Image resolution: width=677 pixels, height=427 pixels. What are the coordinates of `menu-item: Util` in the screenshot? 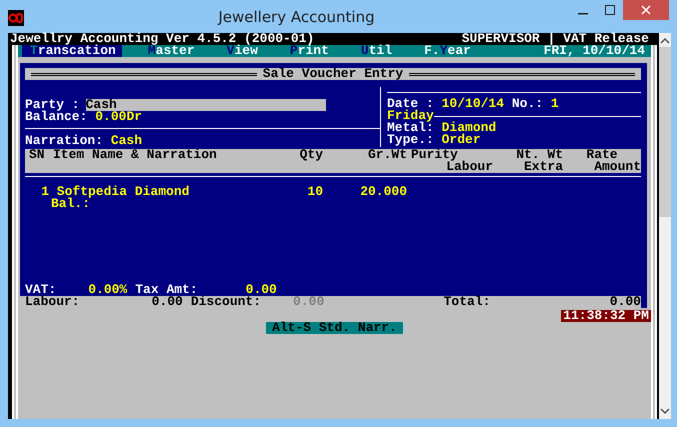 It's located at (375, 51).